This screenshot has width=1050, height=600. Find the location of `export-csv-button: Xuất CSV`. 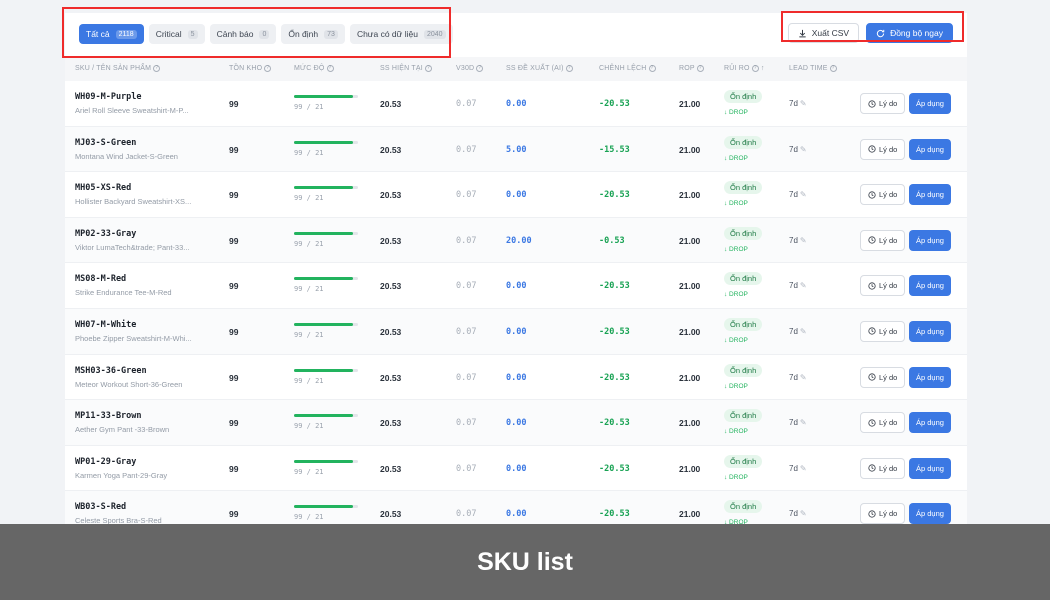

export-csv-button: Xuất CSV is located at coordinates (823, 33).